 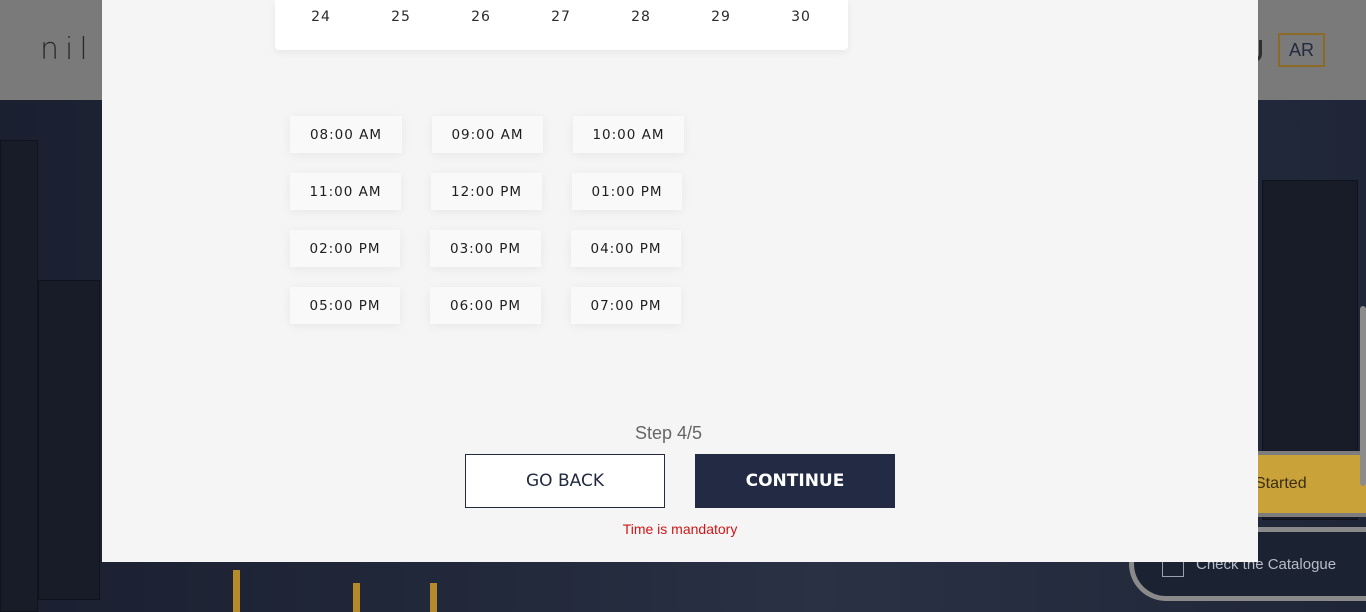 What do you see at coordinates (486, 191) in the screenshot?
I see `time-slot-button: 12:00 PM` at bounding box center [486, 191].